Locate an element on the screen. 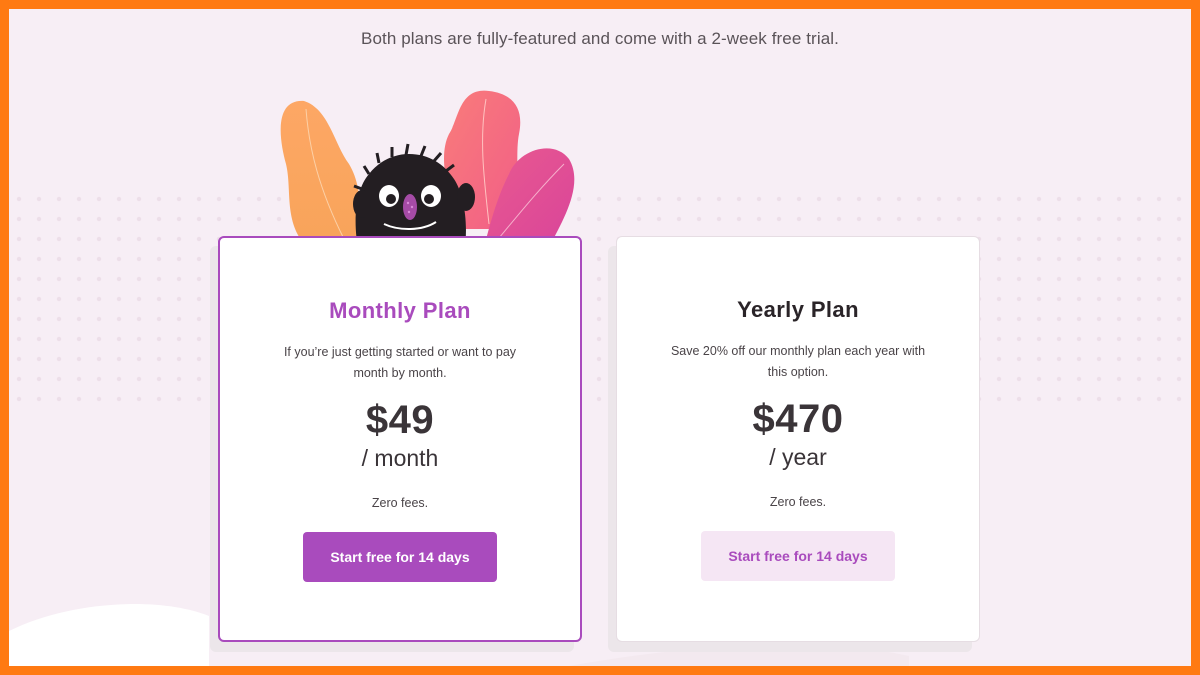 This screenshot has height=675, width=1200. plan-price: $49 is located at coordinates (400, 420).